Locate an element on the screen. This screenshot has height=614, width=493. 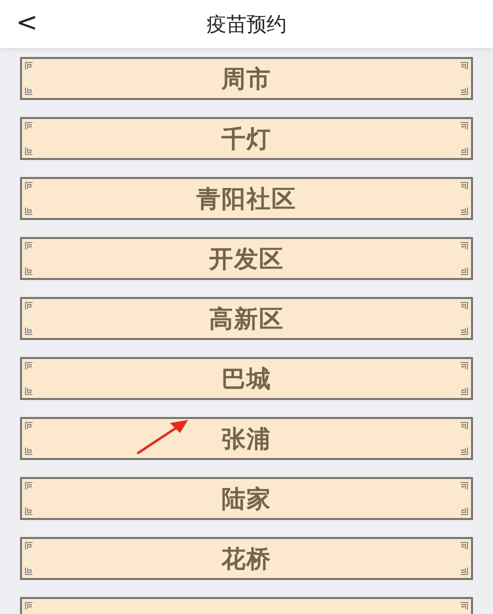
annotation-arrow is located at coordinates (163, 436).